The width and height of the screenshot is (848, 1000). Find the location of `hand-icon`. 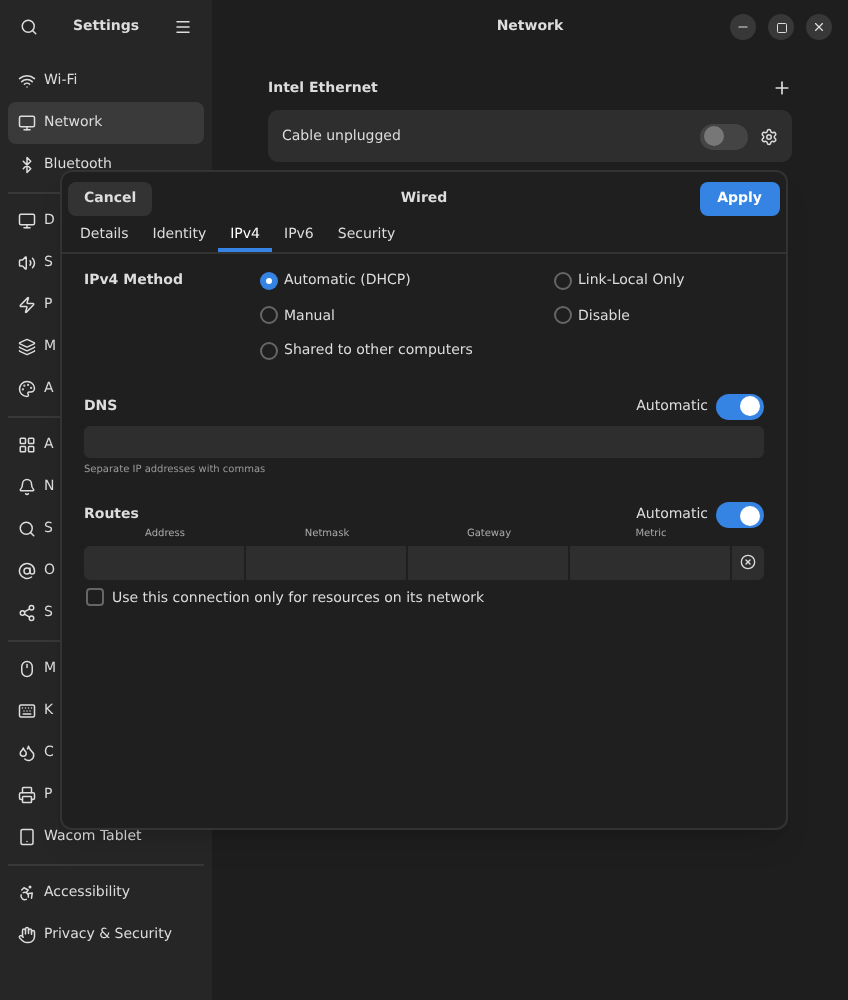

hand-icon is located at coordinates (27, 935).